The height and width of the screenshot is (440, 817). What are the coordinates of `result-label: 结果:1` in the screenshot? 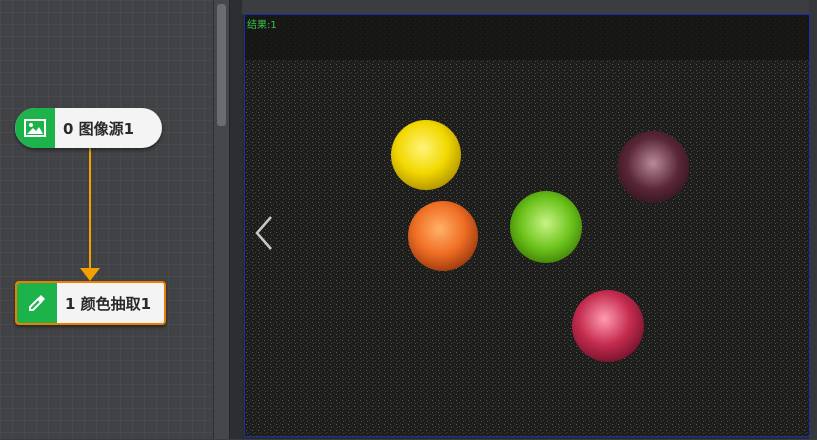 It's located at (262, 25).